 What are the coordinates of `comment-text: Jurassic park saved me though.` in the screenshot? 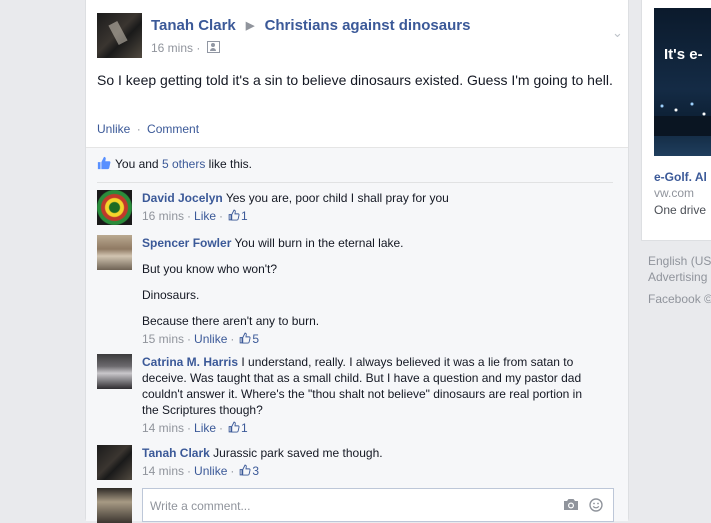 It's located at (298, 453).